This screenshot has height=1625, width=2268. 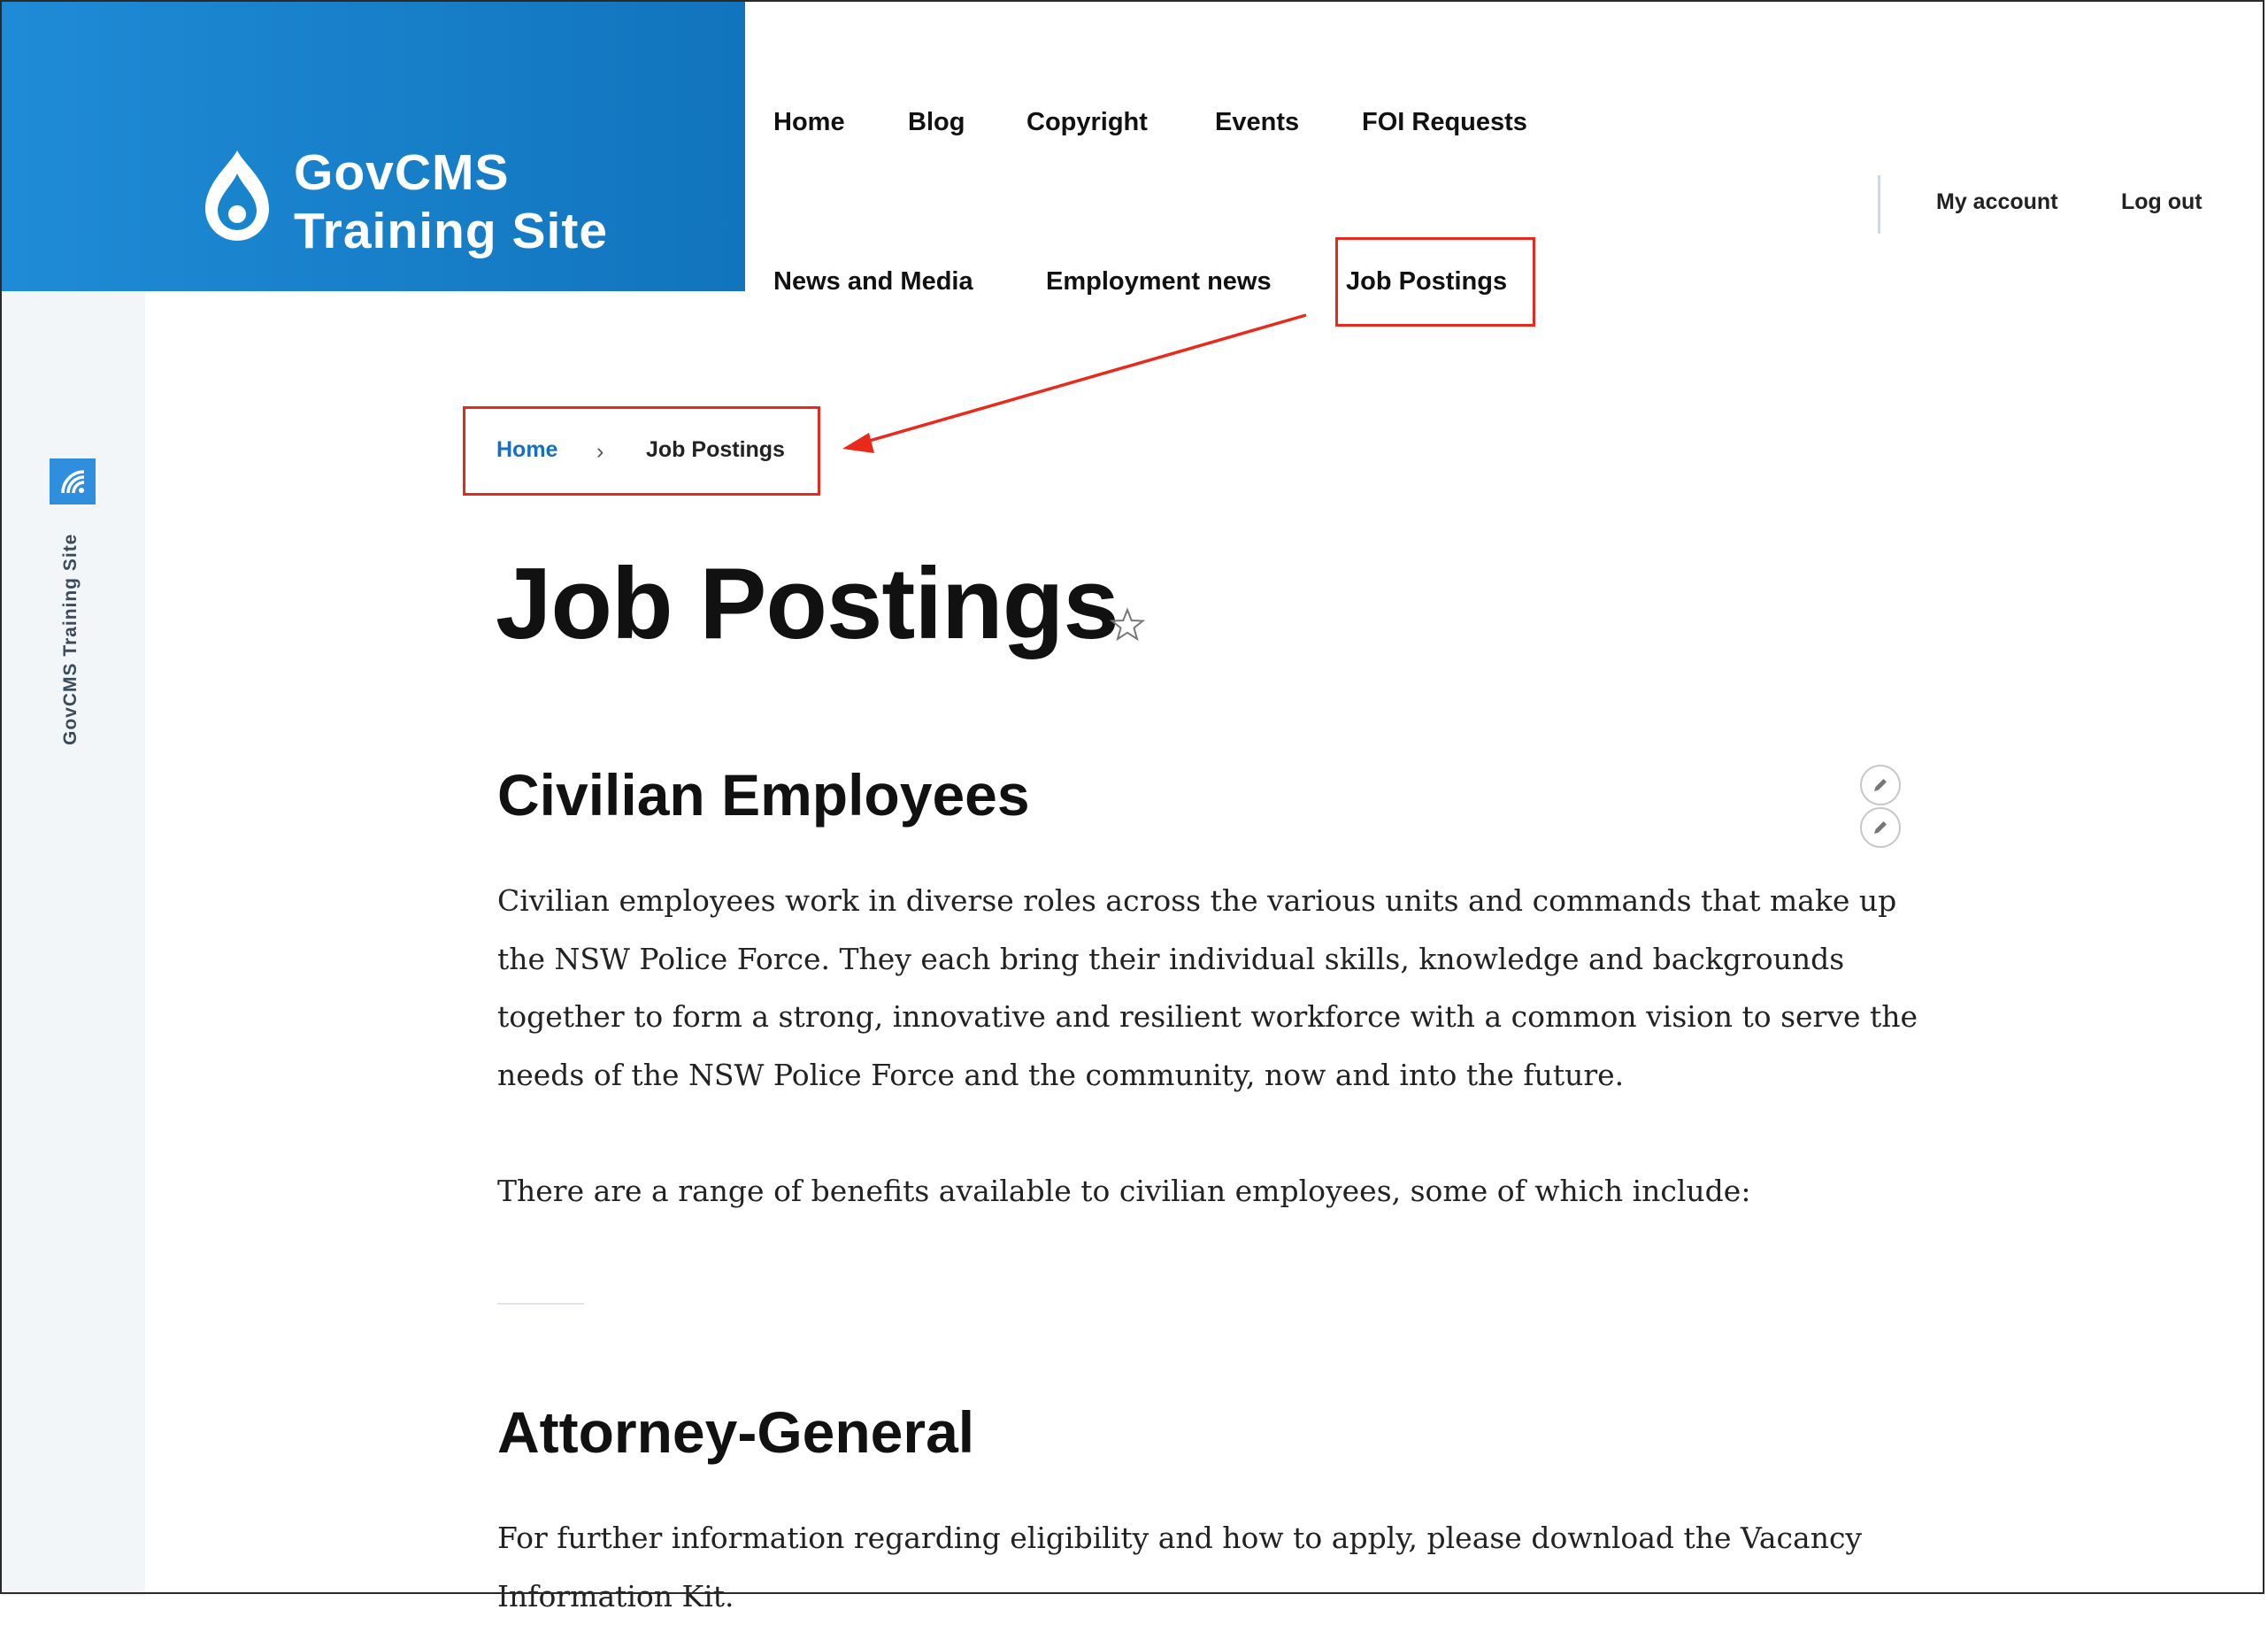 I want to click on sidebar-site-label: GovCMS Training Site, so click(x=70, y=639).